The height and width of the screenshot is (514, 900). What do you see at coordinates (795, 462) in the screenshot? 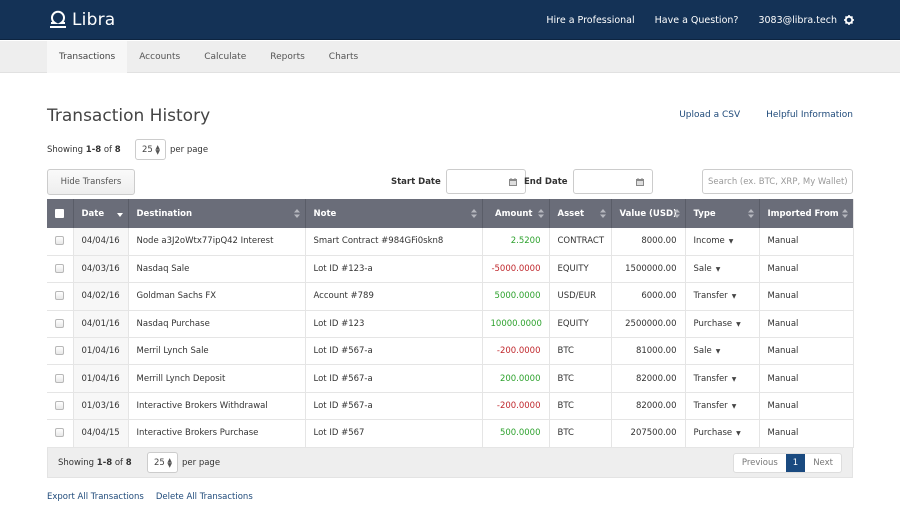
I see `page-1-button: 1` at bounding box center [795, 462].